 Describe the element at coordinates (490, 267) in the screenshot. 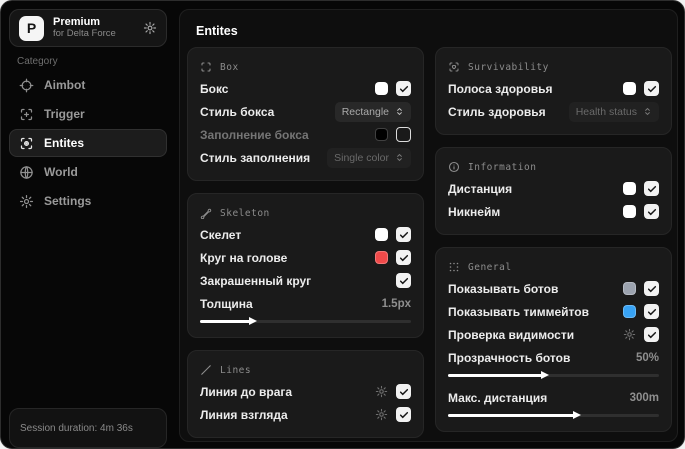

I see `section-title: General` at that location.